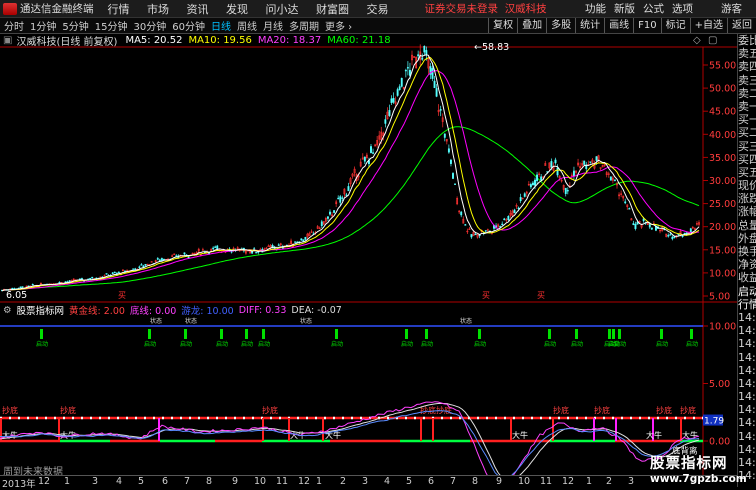 This screenshot has width=756, height=490. What do you see at coordinates (343, 481) in the screenshot?
I see `date-tick-label: 2` at bounding box center [343, 481].